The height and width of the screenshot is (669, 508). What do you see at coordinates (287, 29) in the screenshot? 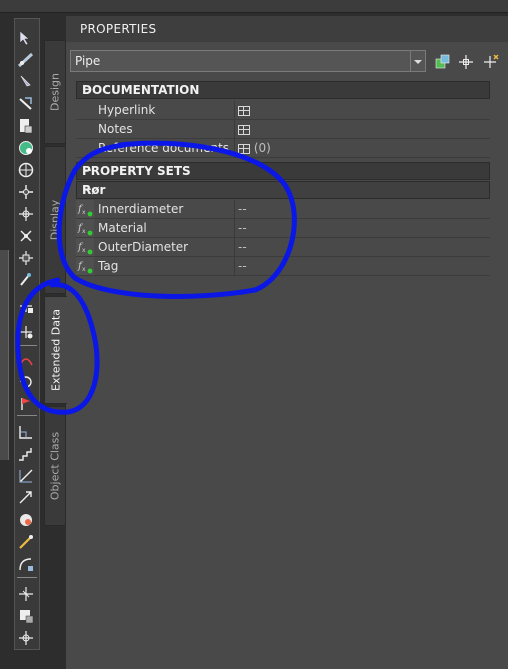
I see `panel-title-bar: PROPERTIES` at bounding box center [287, 29].